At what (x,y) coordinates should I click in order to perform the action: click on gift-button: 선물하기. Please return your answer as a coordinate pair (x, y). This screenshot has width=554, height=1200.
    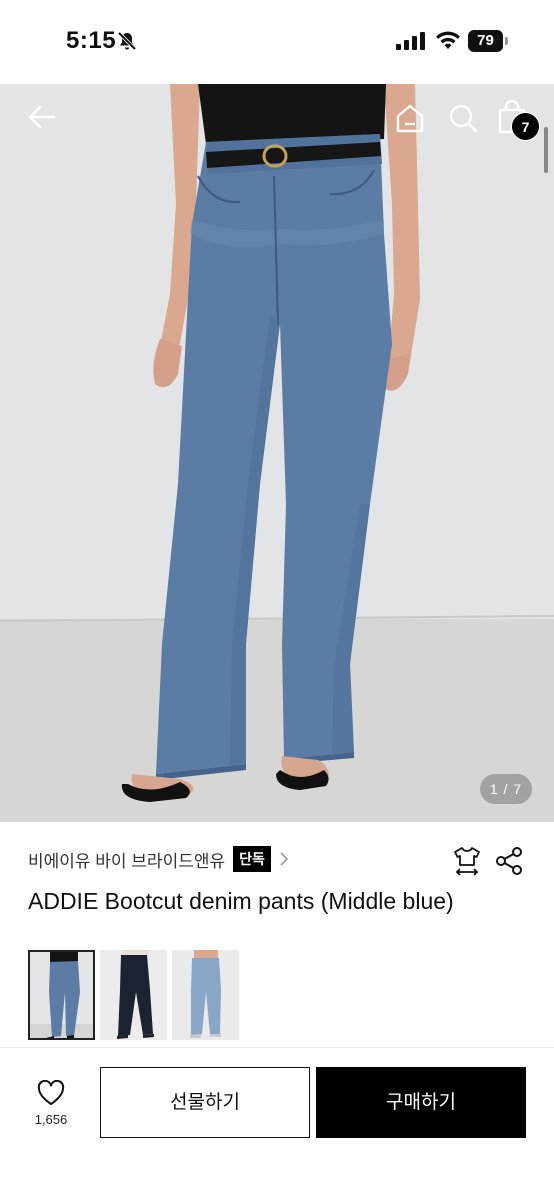
    Looking at the image, I should click on (205, 1102).